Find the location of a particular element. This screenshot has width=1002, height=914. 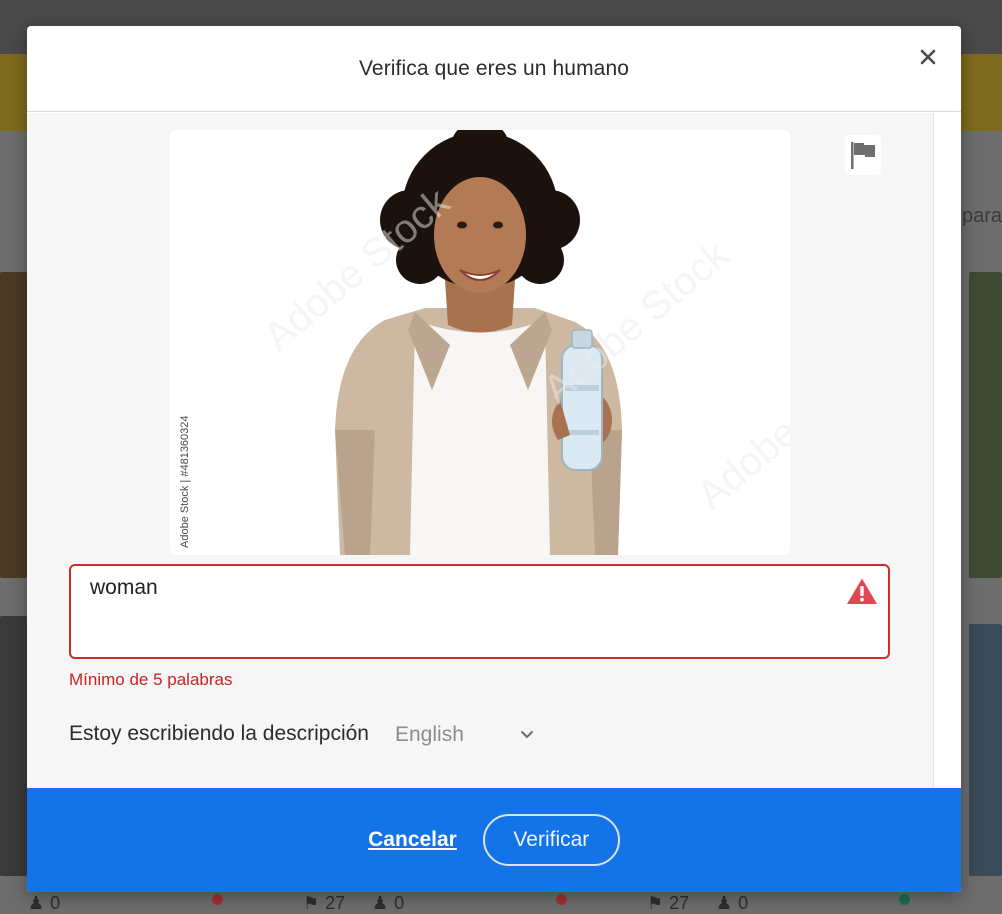

dialog-footer: Cancelar Verificar is located at coordinates (494, 840).